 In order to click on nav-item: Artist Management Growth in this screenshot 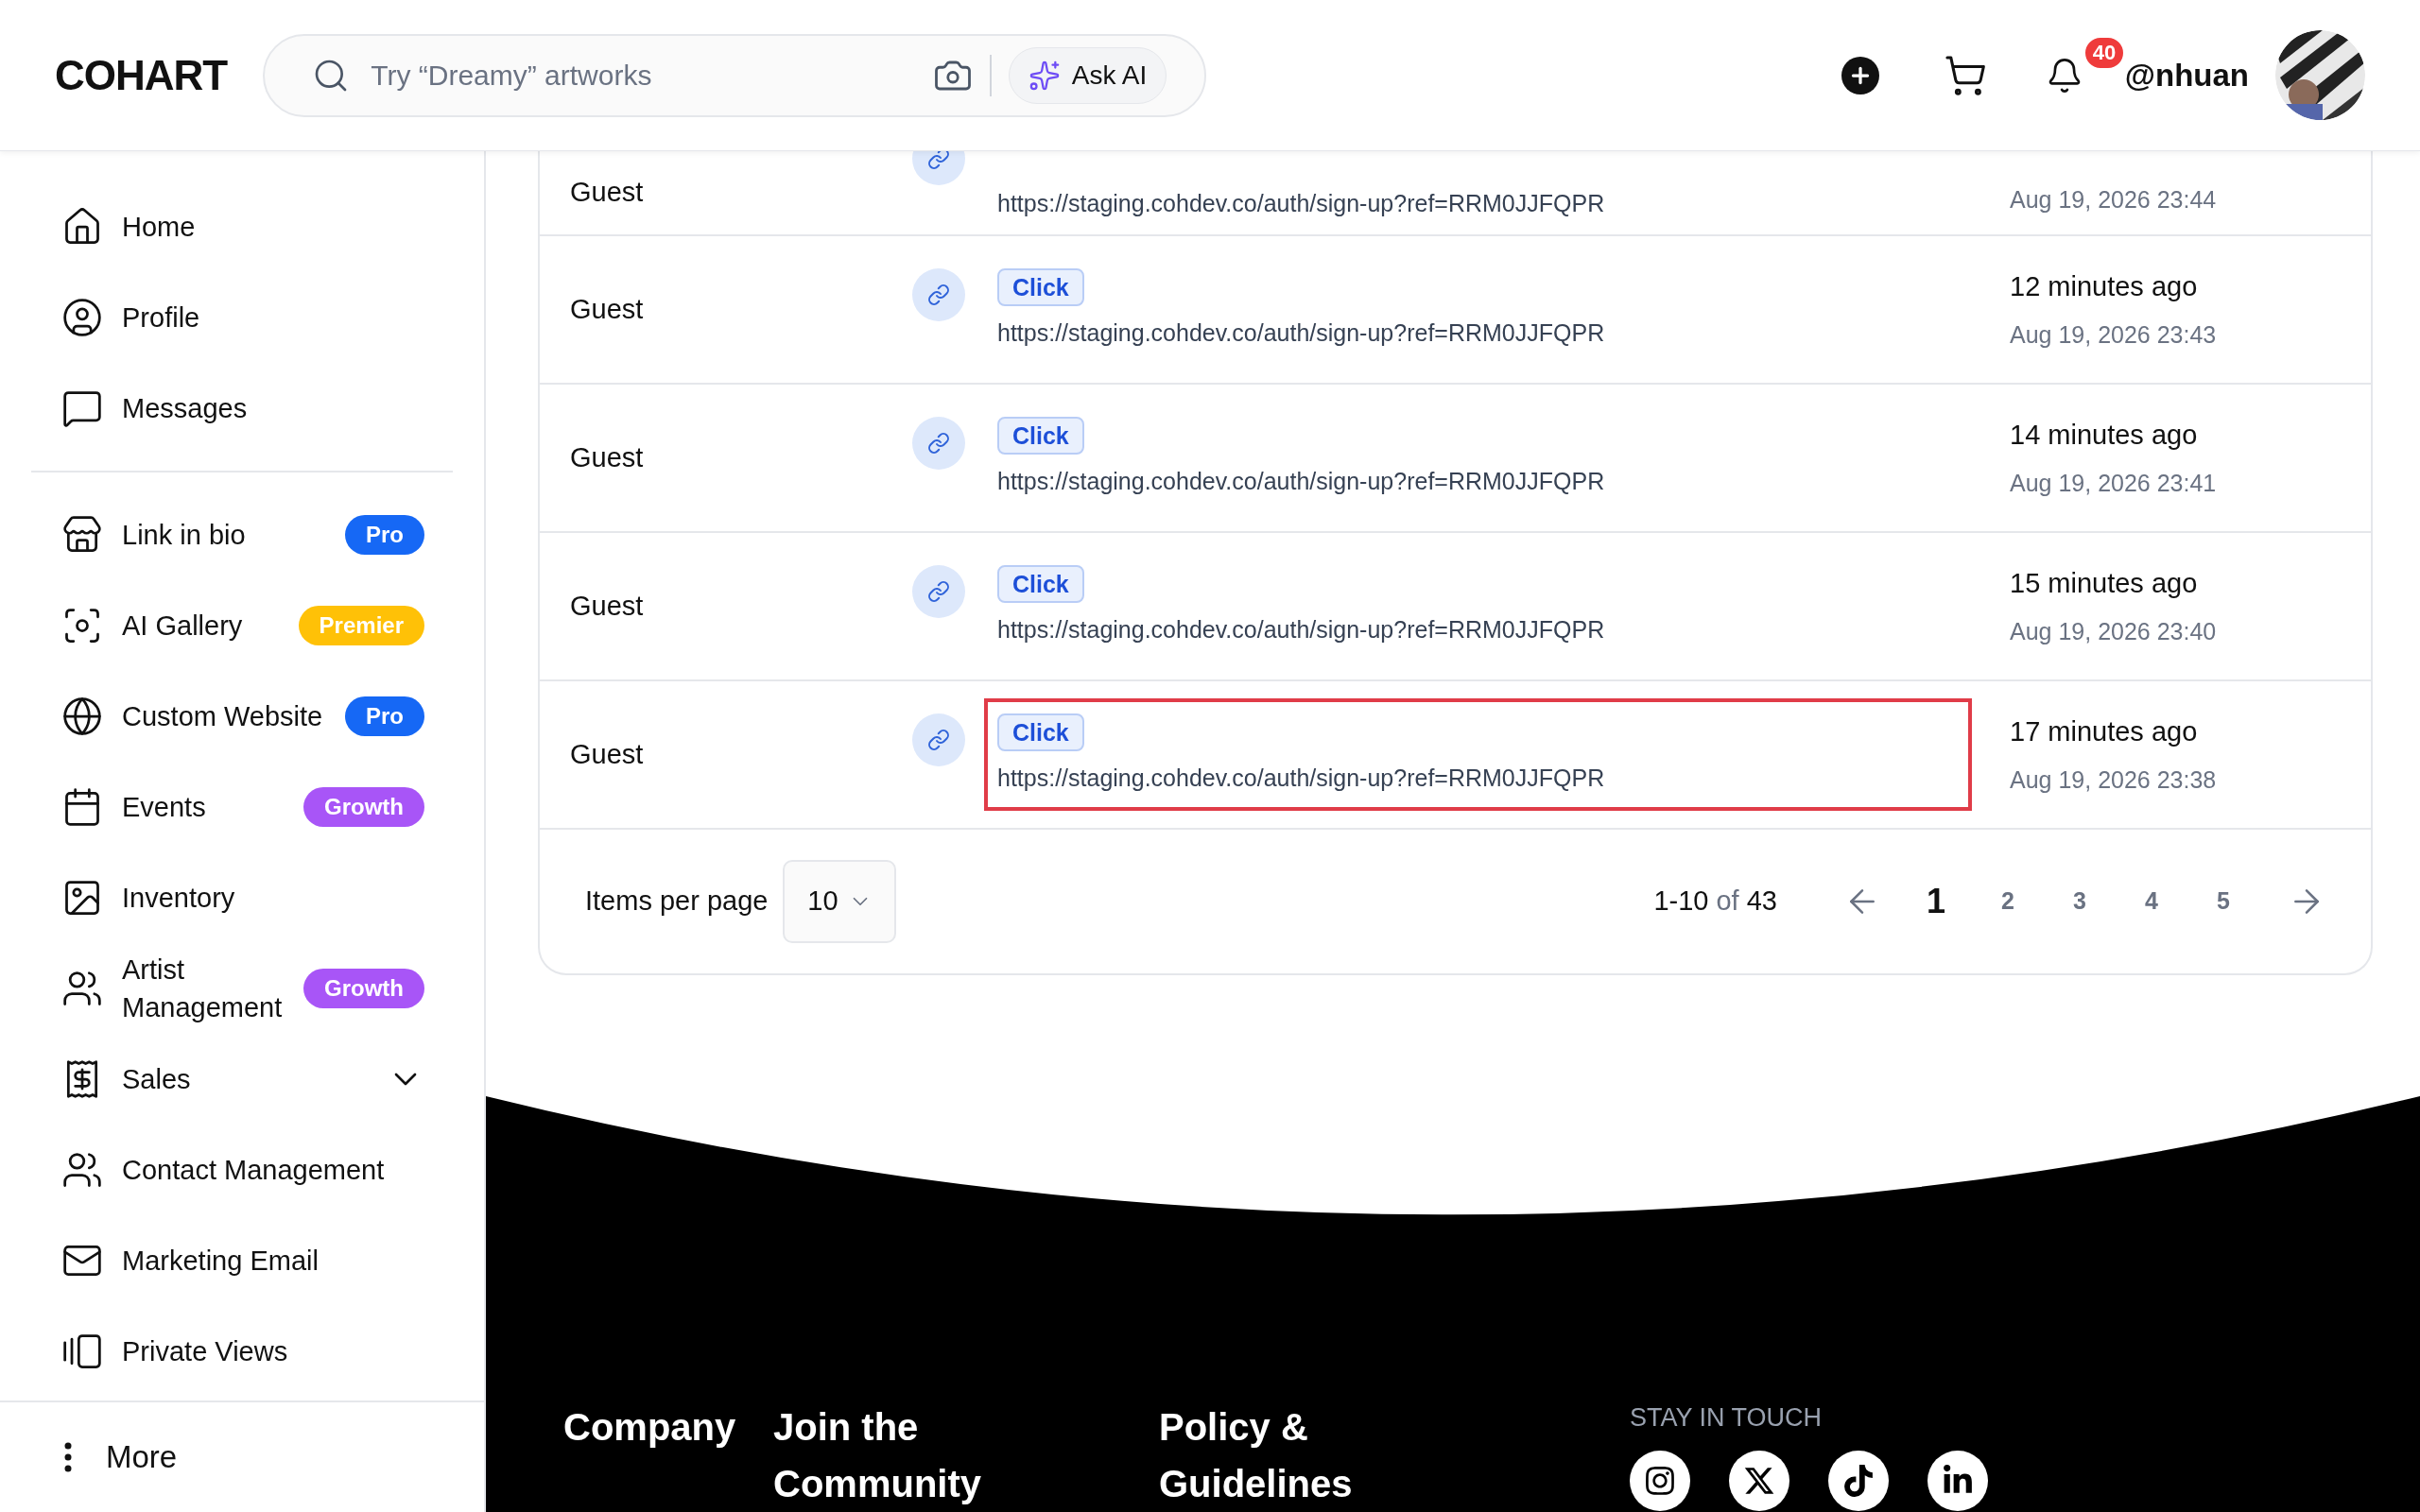, I will do `click(242, 988)`.